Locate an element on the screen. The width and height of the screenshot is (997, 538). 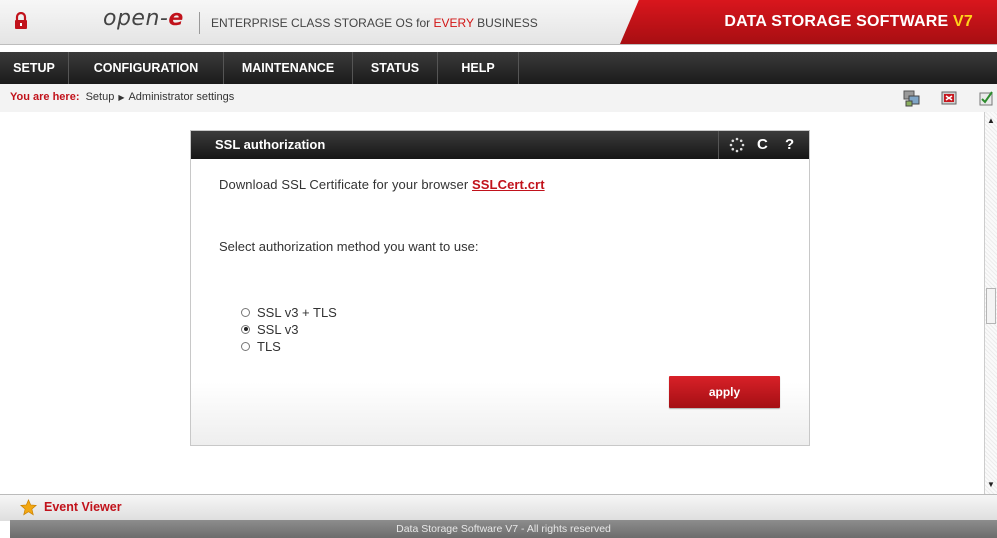
nav-configuration: CONFIGURATION is located at coordinates (146, 68).